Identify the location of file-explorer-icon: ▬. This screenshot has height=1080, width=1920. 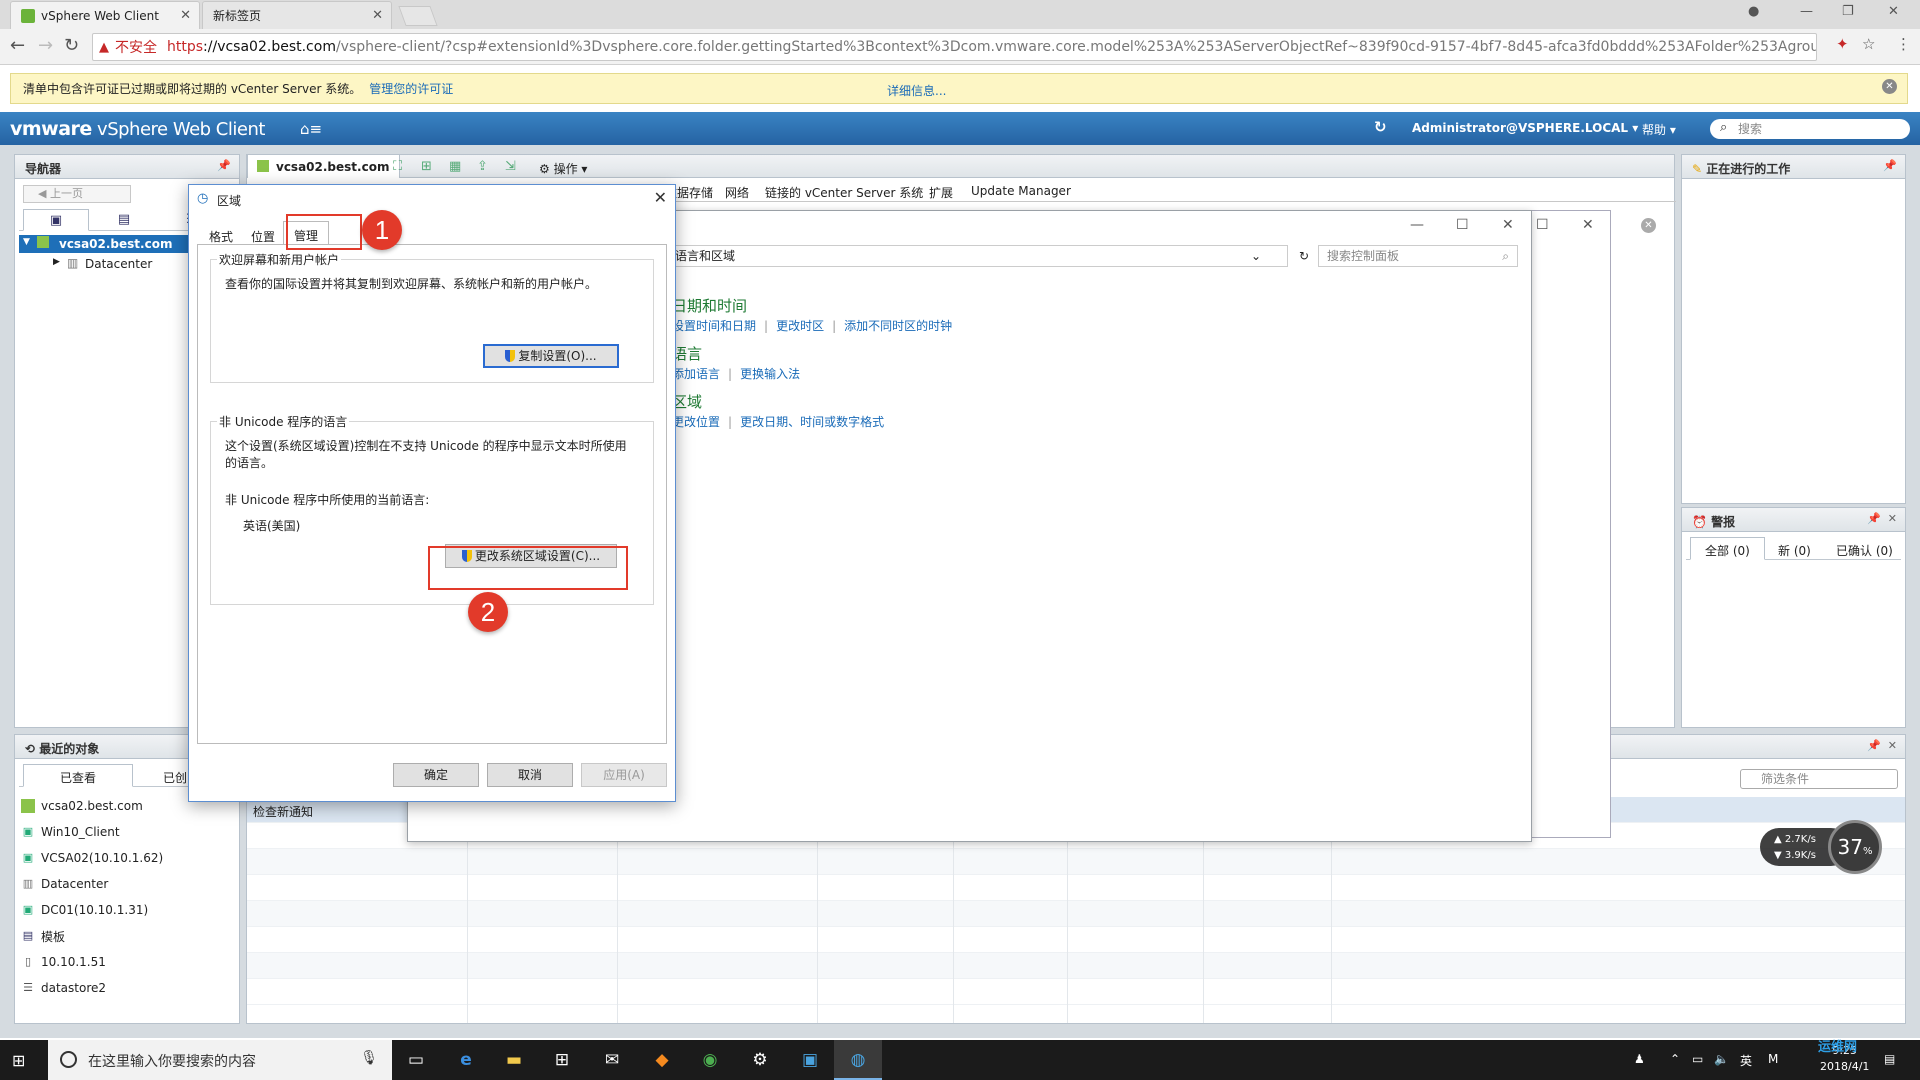
(514, 1060).